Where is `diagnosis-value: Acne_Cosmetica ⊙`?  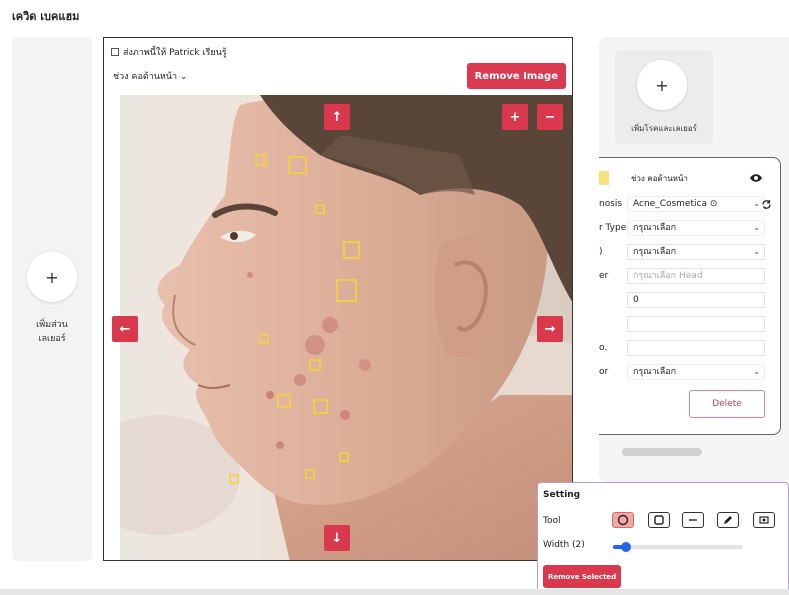
diagnosis-value: Acne_Cosmetica ⊙ is located at coordinates (675, 204).